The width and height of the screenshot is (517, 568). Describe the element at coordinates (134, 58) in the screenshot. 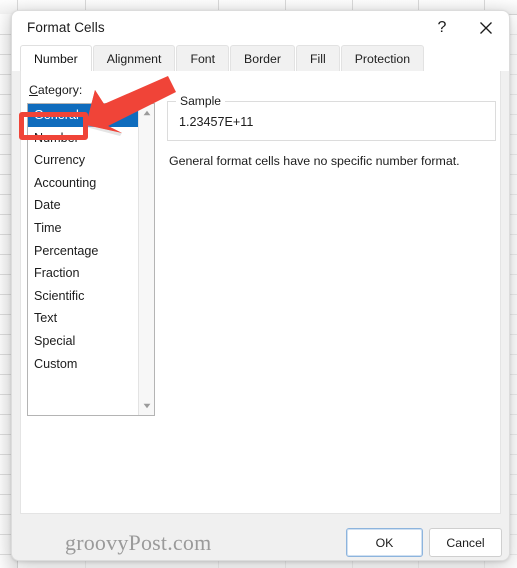

I see `tab-alignment: Alignment` at that location.